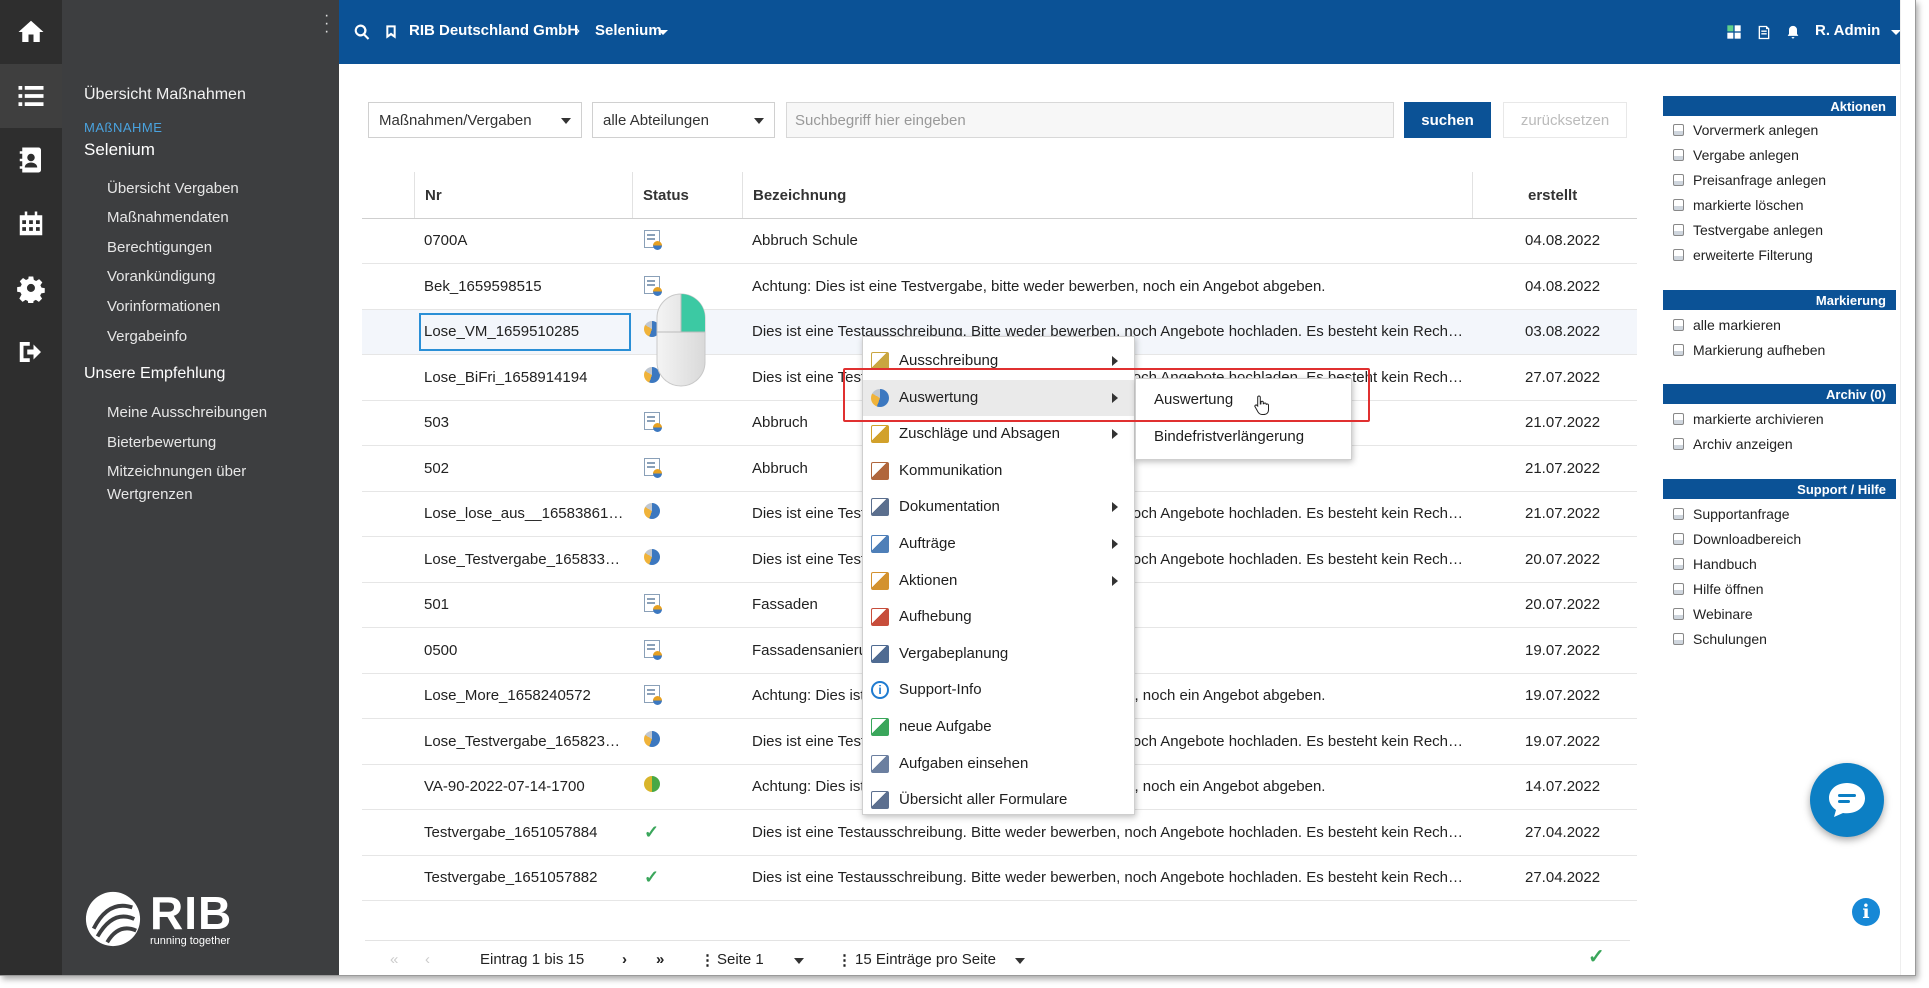 The height and width of the screenshot is (988, 1929). I want to click on context-menu-item: Dokumentation, so click(998, 507).